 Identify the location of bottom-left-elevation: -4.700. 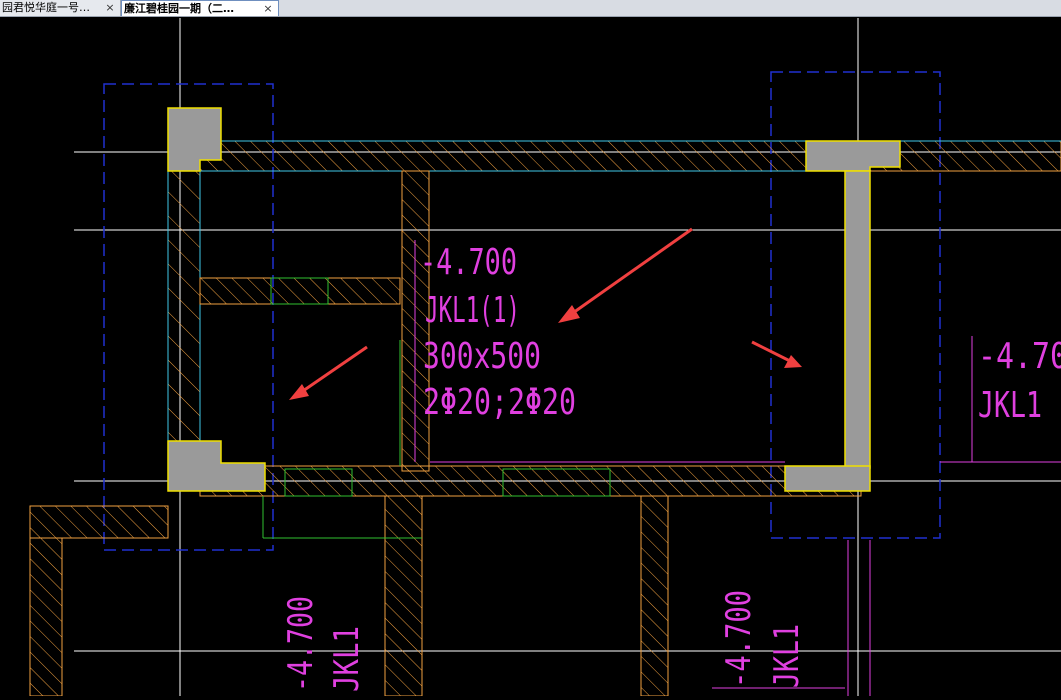
(301, 644).